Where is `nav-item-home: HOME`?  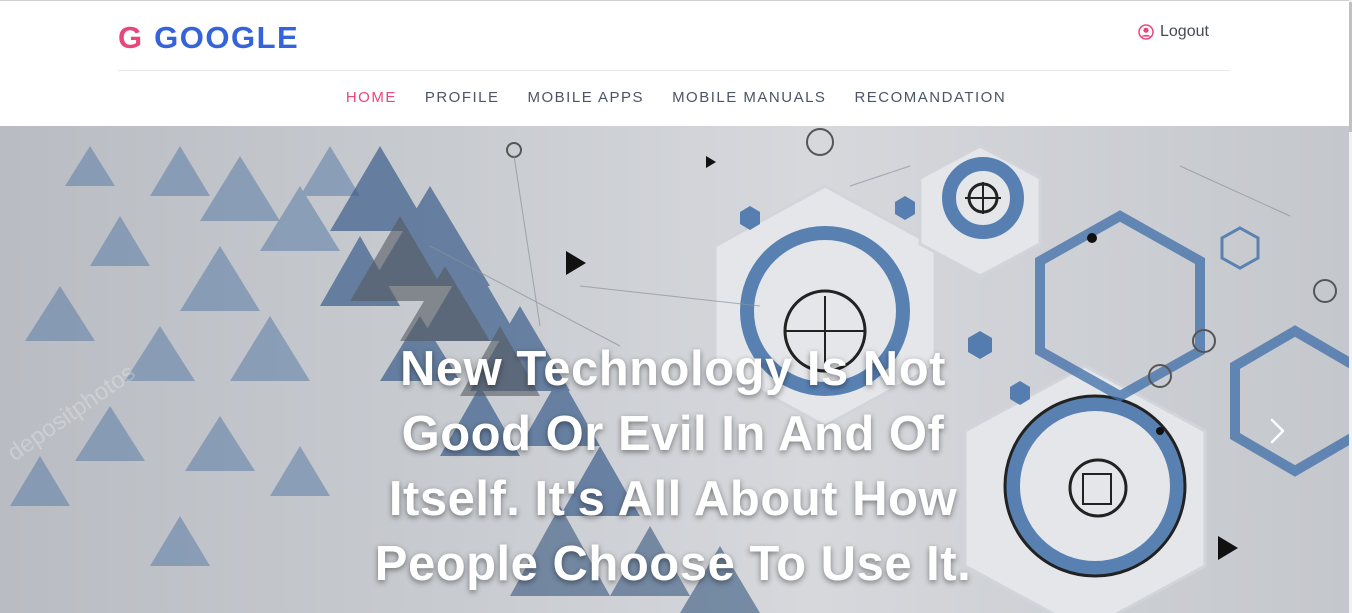
nav-item-home: HOME is located at coordinates (371, 98).